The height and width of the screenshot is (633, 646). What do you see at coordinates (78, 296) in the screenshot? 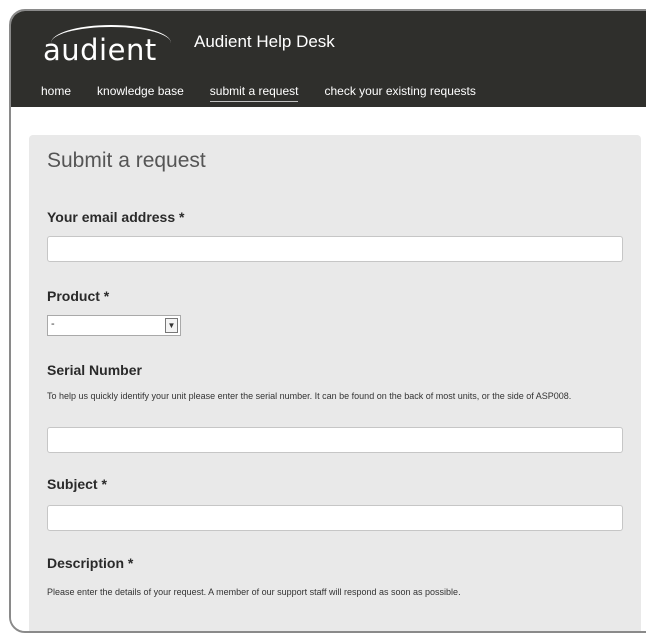
I see `product-label: Product *` at bounding box center [78, 296].